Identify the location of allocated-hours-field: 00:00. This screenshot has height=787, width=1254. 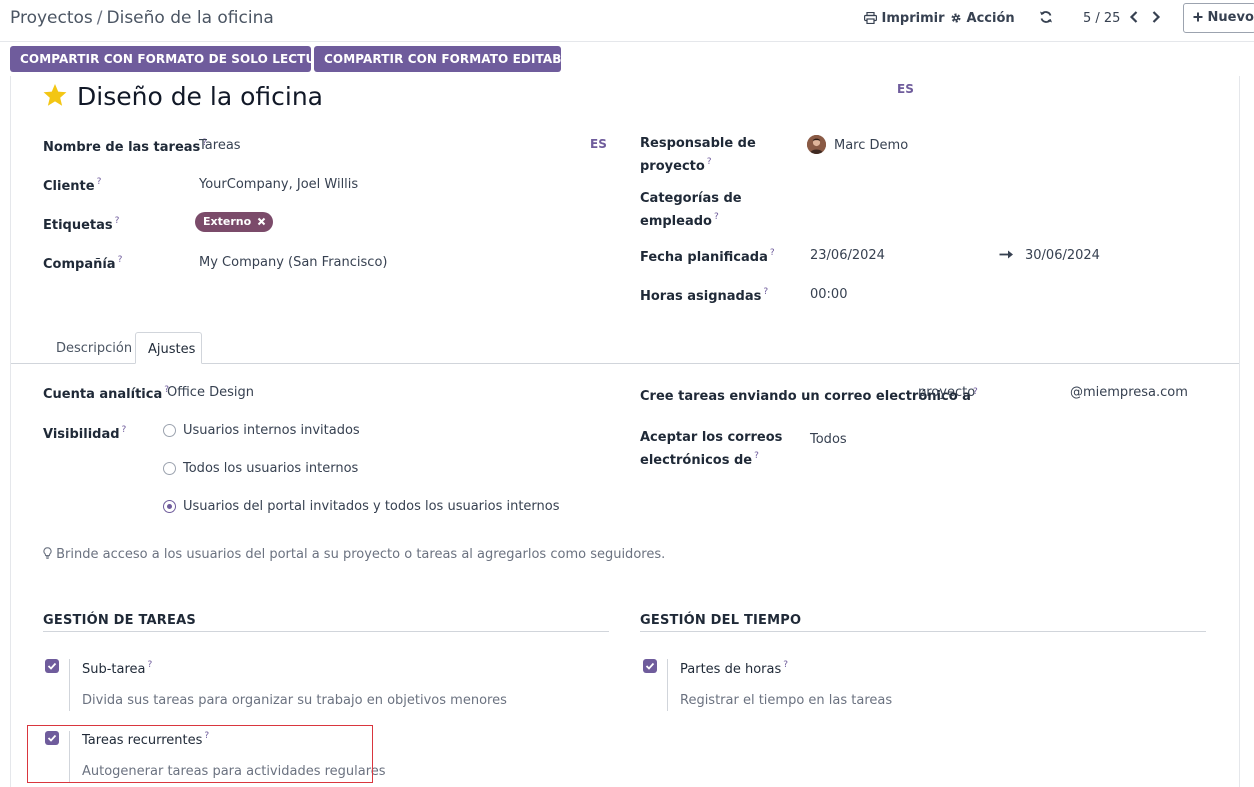
(828, 294).